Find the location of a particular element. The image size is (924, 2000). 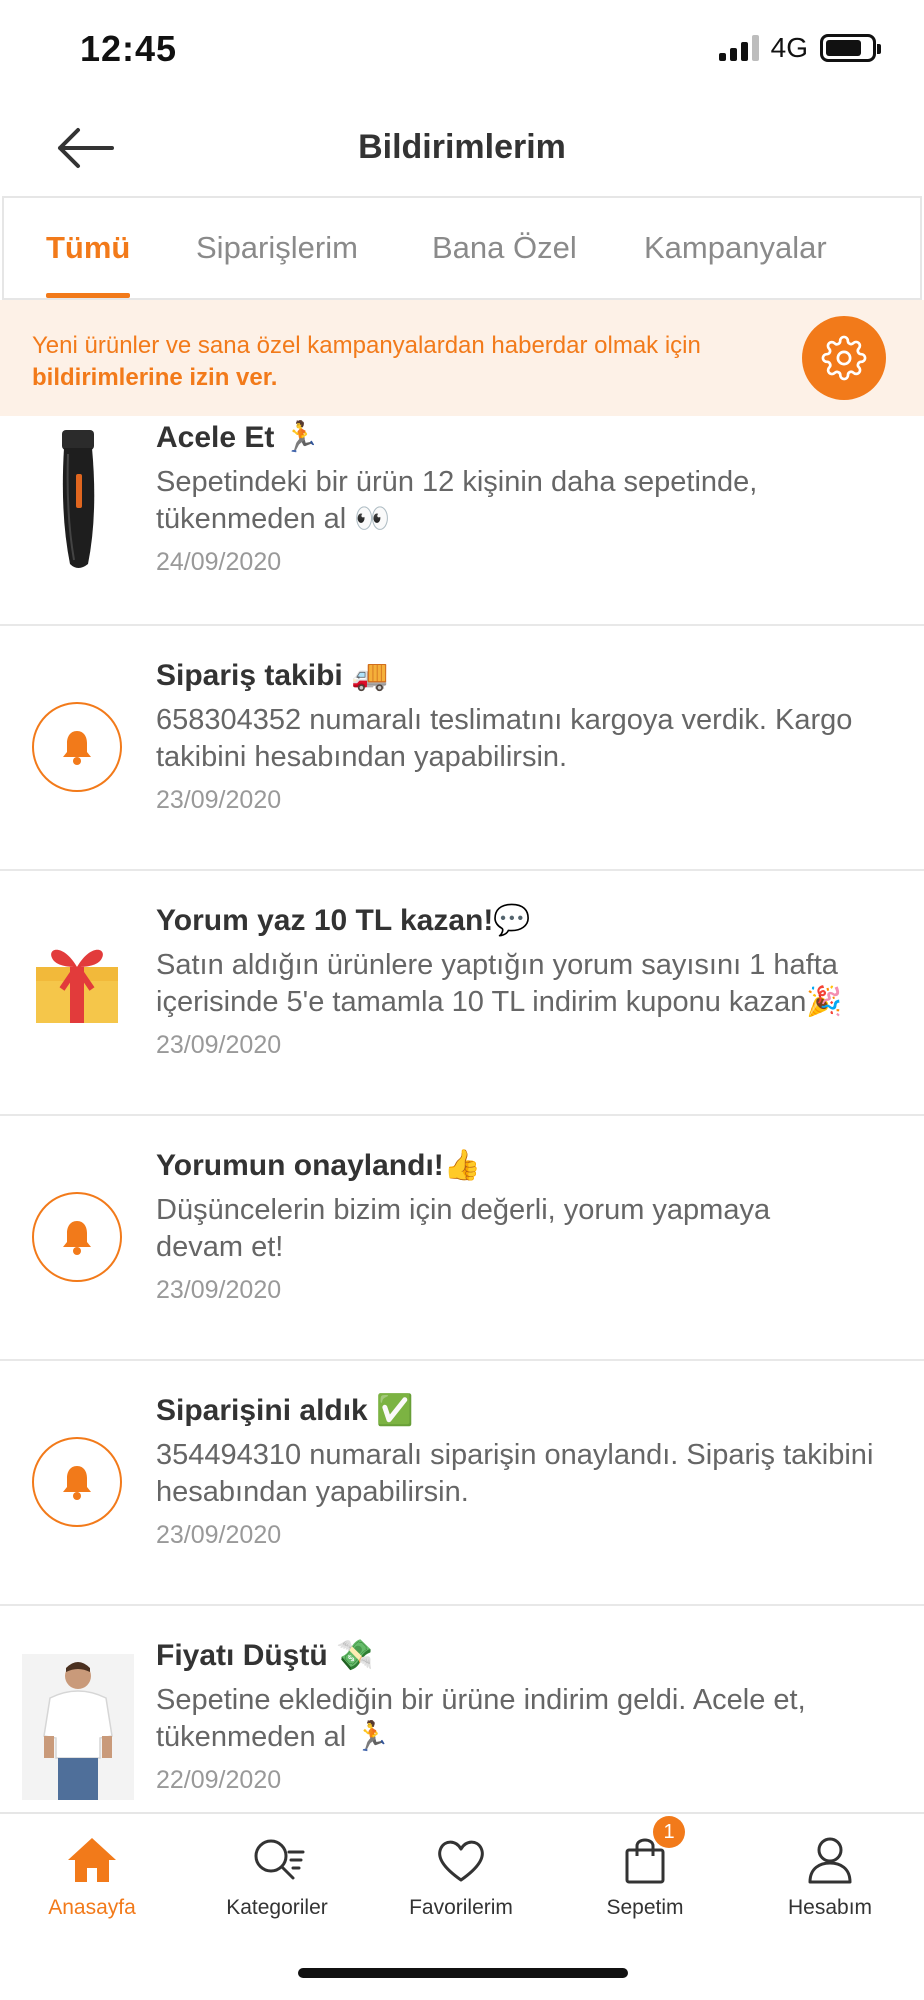

nav-cart: 1 Sepetim is located at coordinates (645, 1868).